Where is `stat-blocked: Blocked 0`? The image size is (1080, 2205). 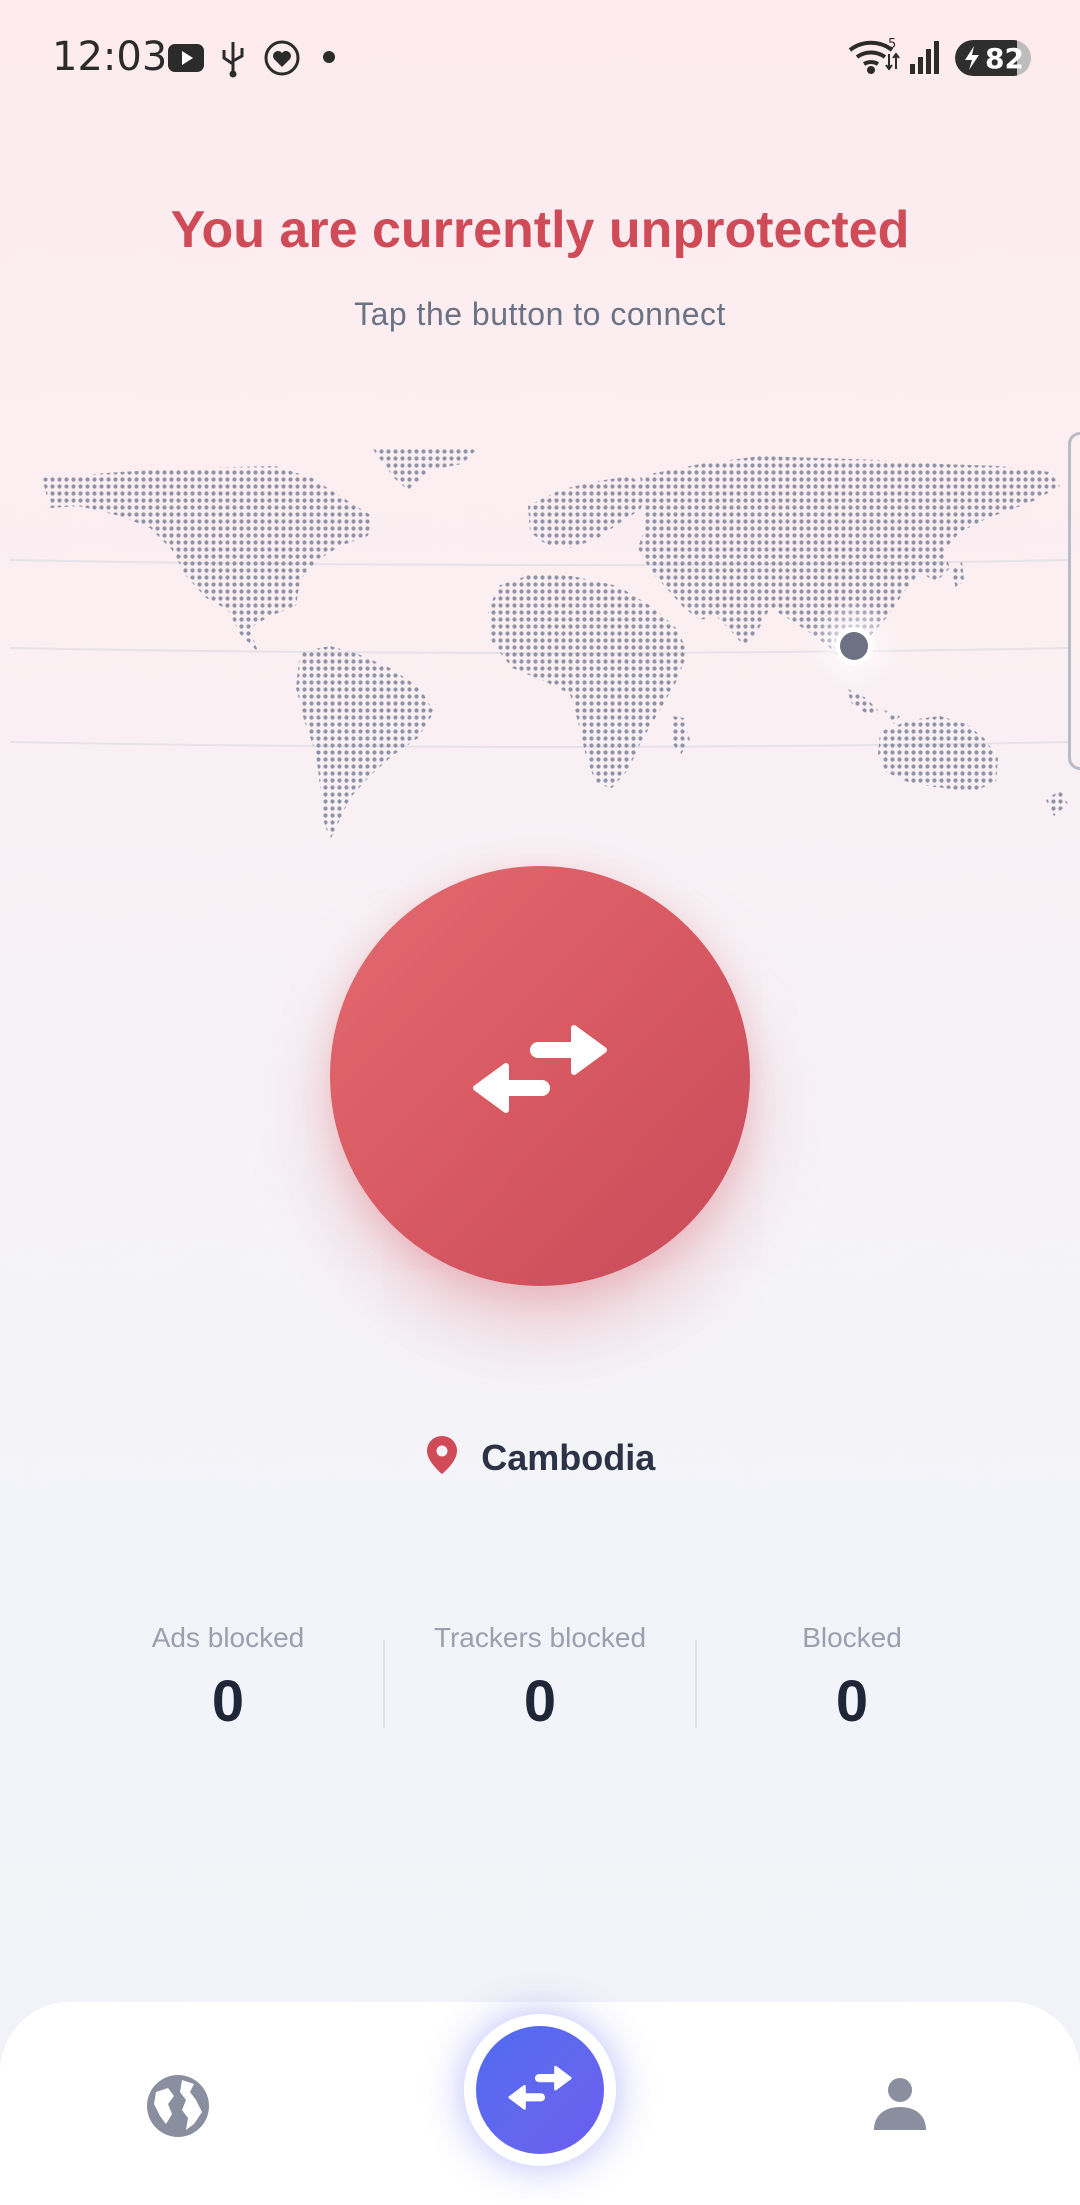
stat-blocked: Blocked 0 is located at coordinates (852, 1678).